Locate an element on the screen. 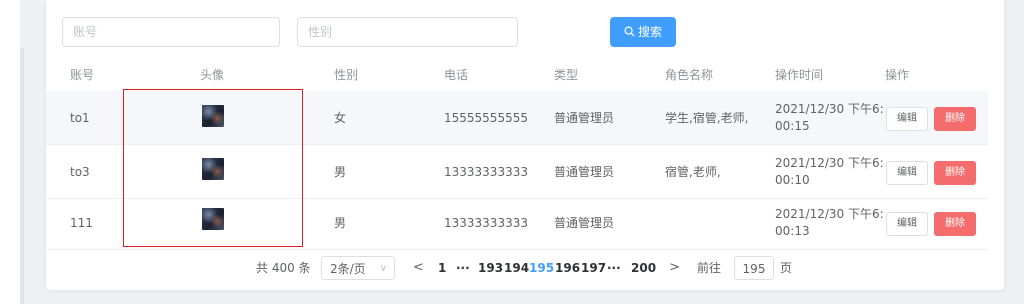 This screenshot has width=1024, height=304. cell-account: 111 is located at coordinates (81, 222).